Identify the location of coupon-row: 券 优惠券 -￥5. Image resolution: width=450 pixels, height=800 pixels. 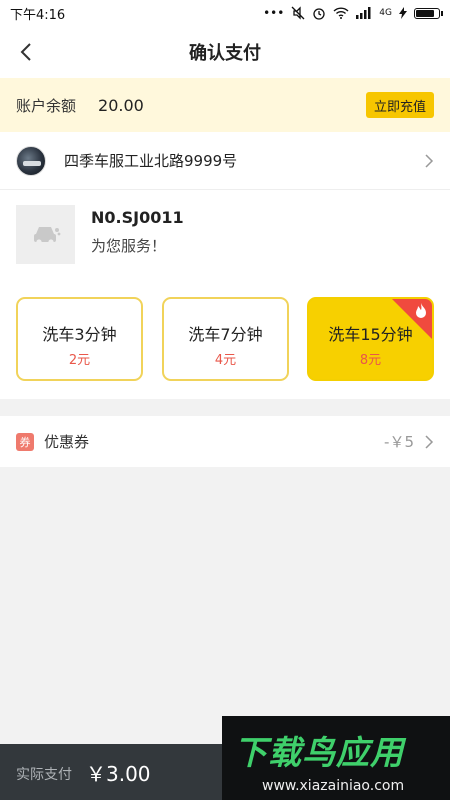
(225, 441).